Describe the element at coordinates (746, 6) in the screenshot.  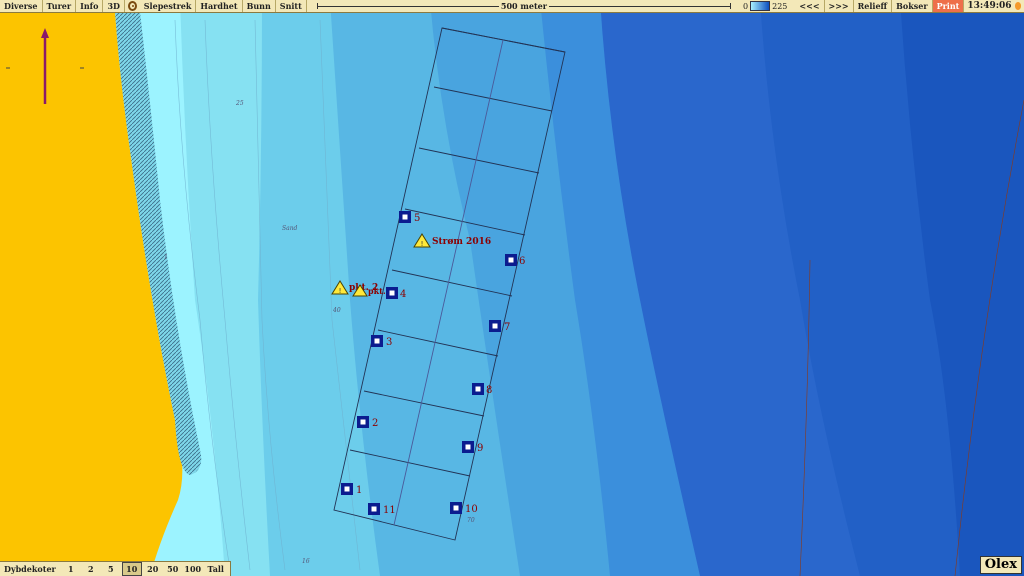
I see `depth-min: 0` at that location.